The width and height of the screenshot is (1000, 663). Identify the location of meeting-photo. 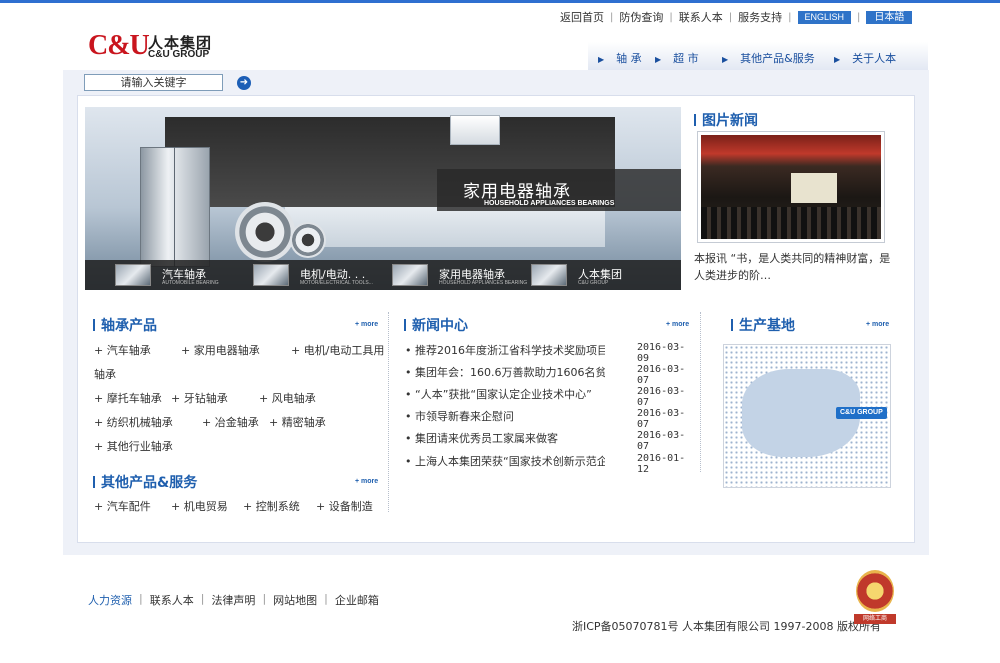
(791, 187).